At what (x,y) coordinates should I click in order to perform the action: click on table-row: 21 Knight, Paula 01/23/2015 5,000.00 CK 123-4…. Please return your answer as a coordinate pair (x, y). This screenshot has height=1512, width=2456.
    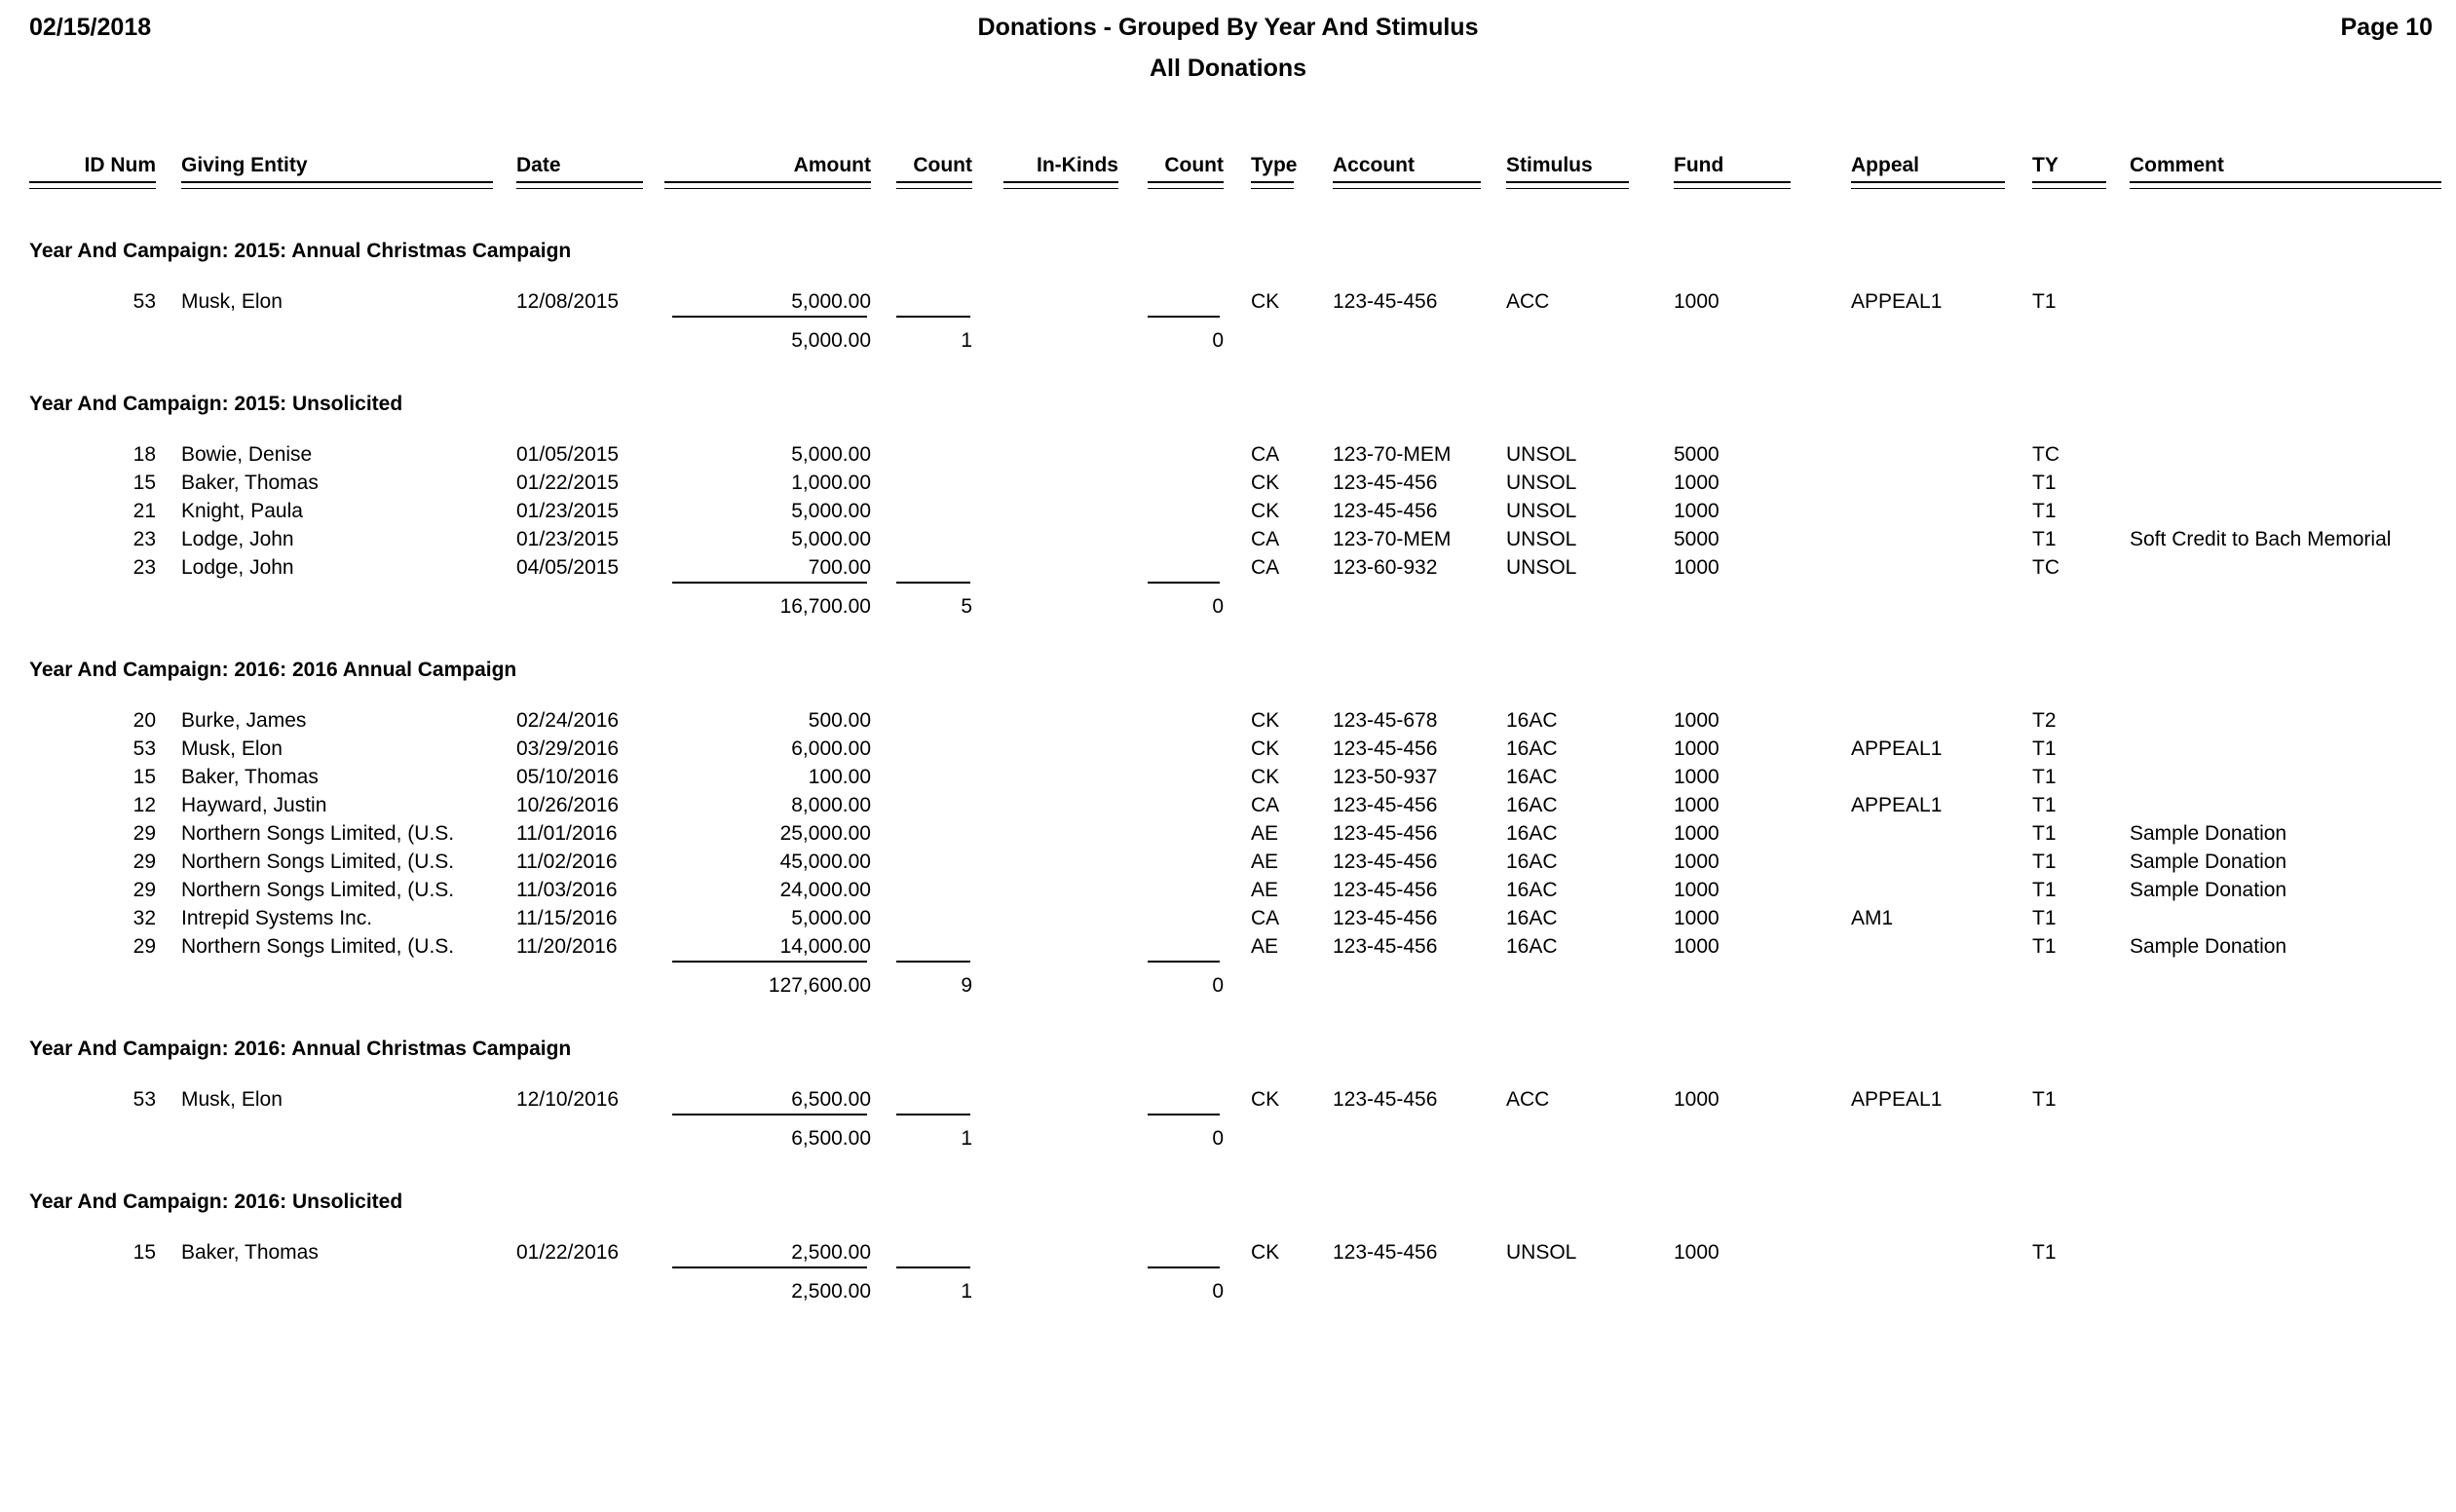
    Looking at the image, I should click on (1228, 514).